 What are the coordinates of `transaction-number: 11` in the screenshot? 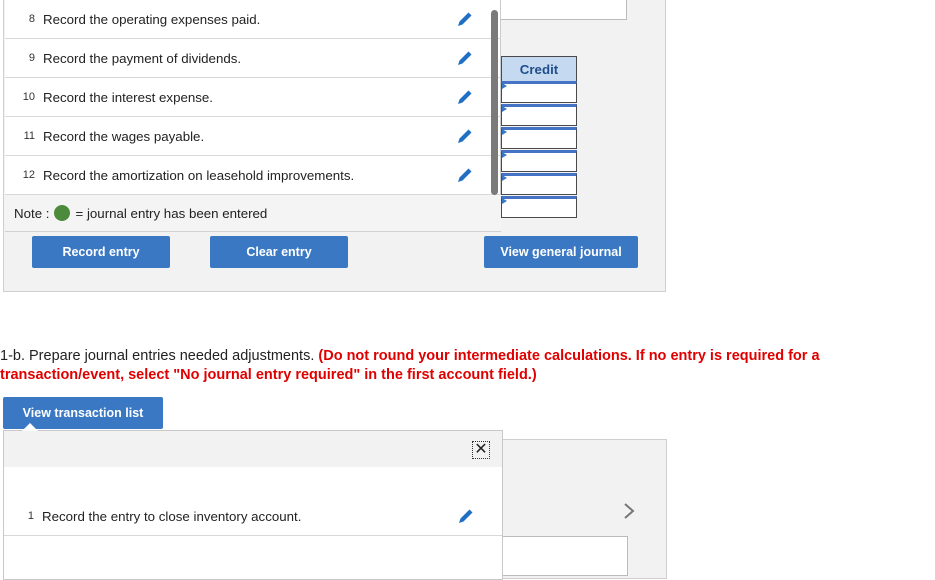 It's located at (29, 136).